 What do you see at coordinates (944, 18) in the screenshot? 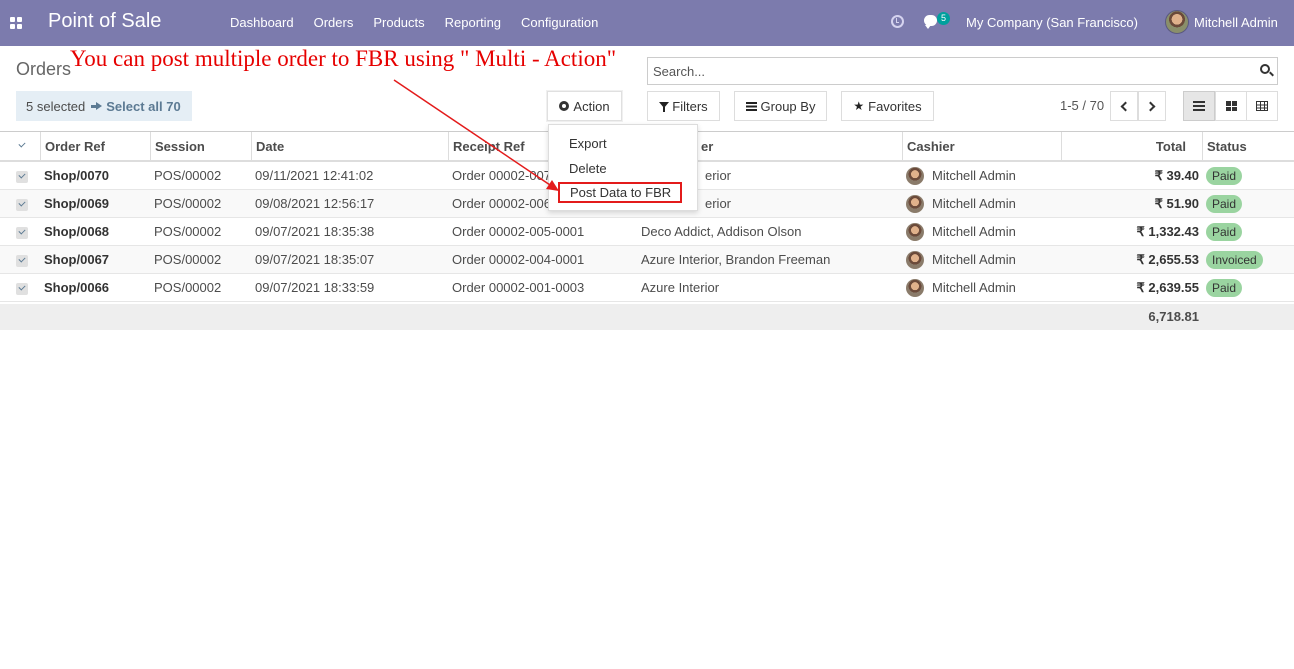
I see `chat-count-badge: 5` at bounding box center [944, 18].